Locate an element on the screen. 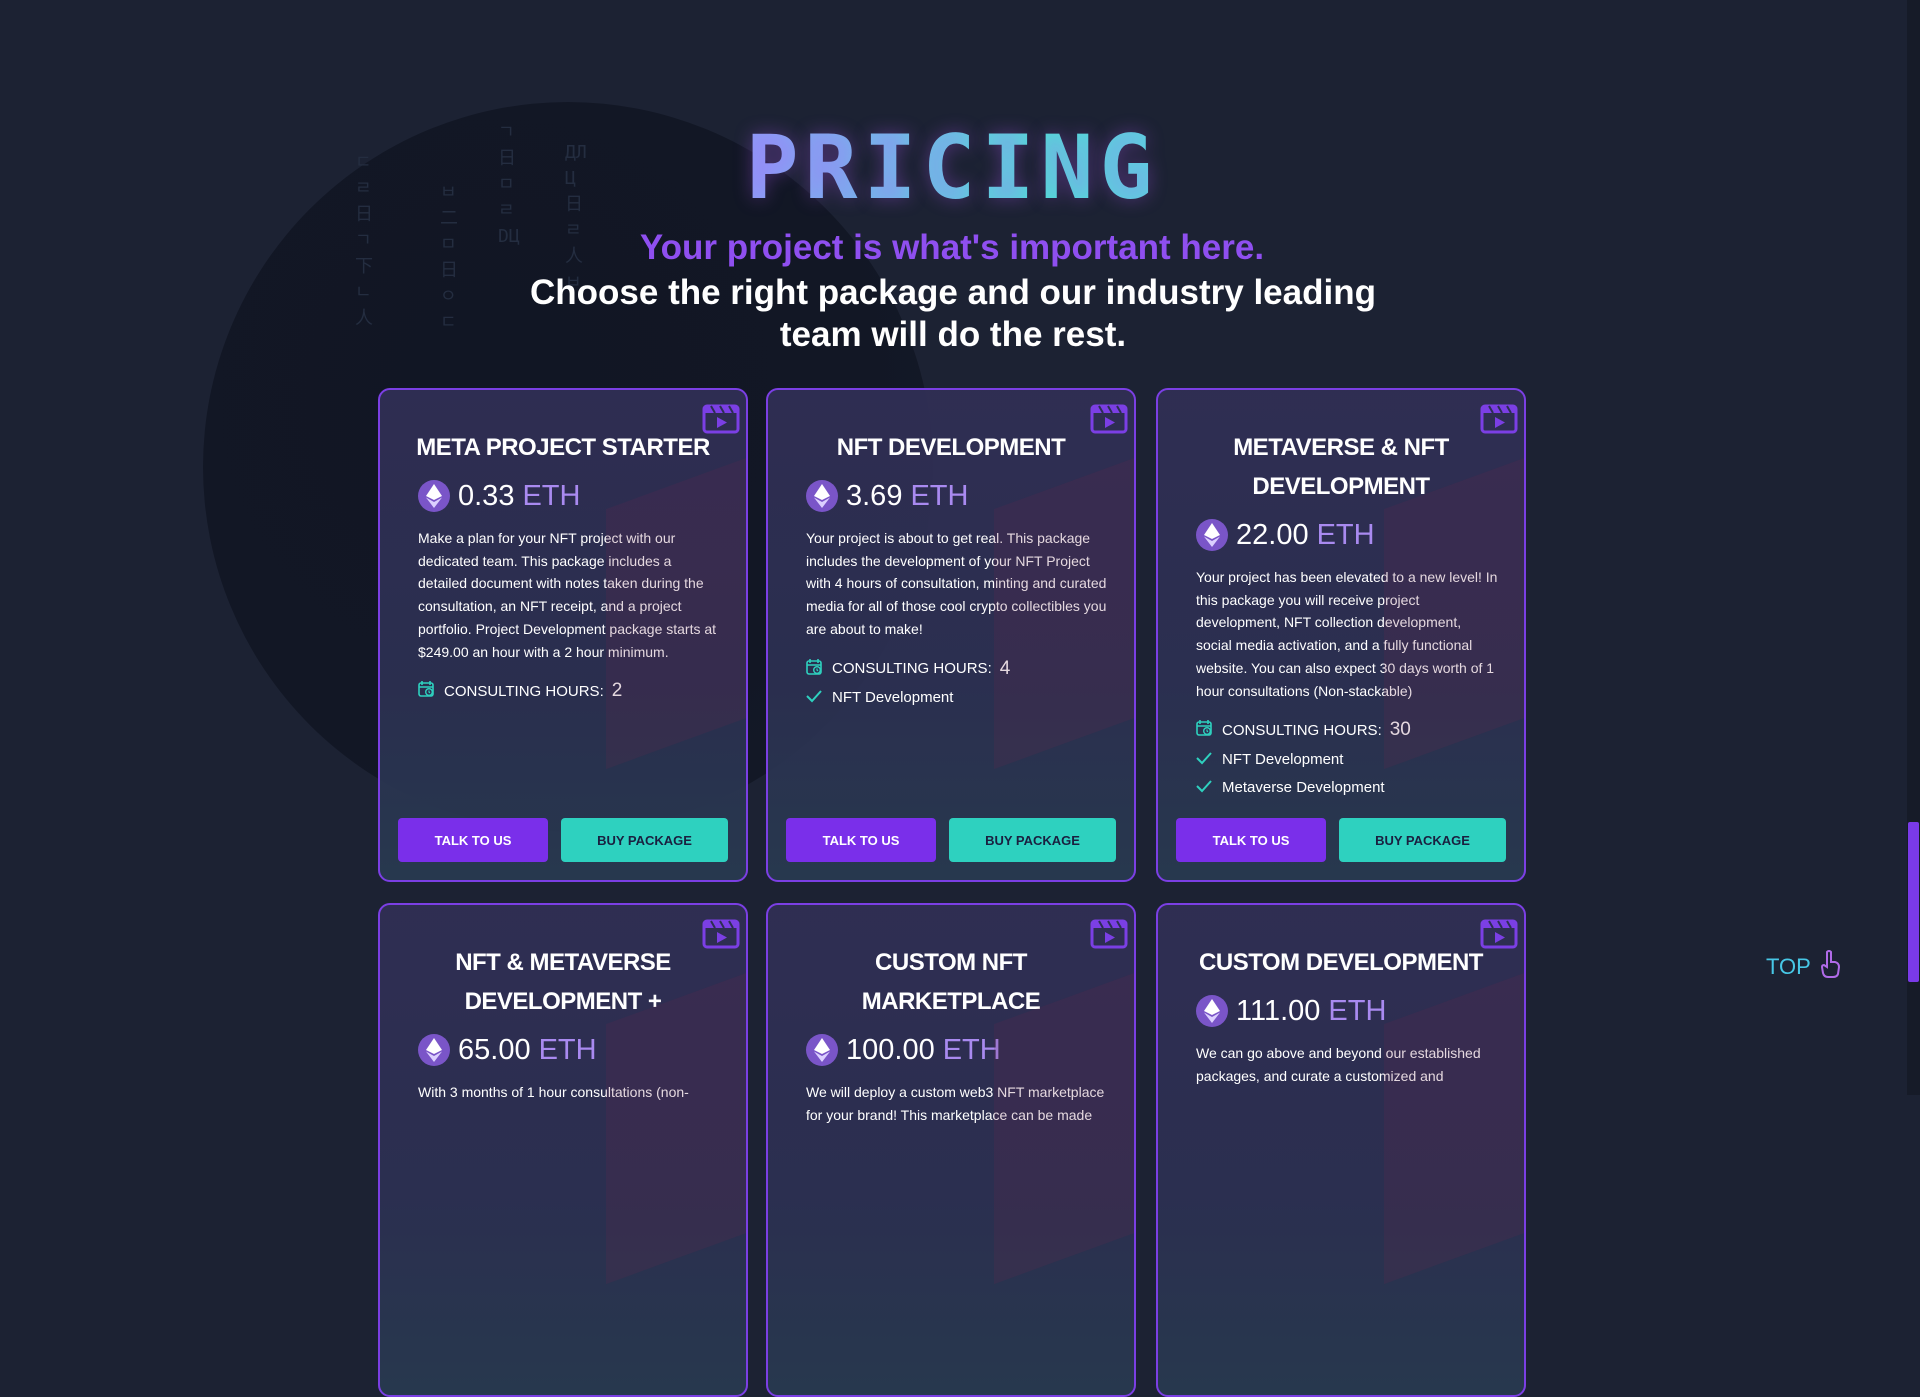 The image size is (1920, 1397). price-amount: 3.69 is located at coordinates (874, 495).